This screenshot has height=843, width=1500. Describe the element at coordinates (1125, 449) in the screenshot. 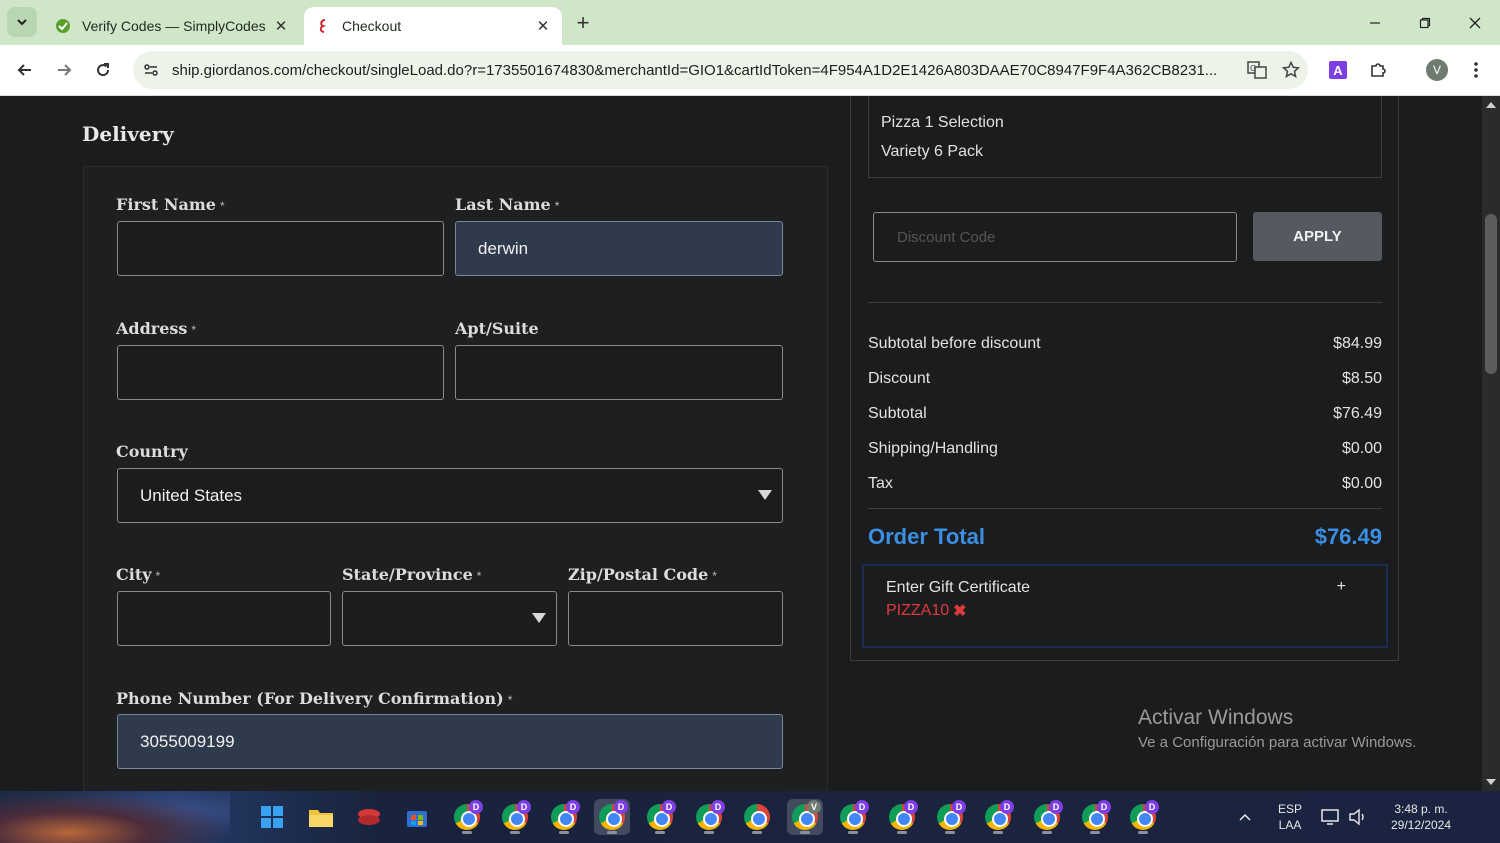

I see `summary-row-shipping: Shipping/Handling $0.00` at that location.